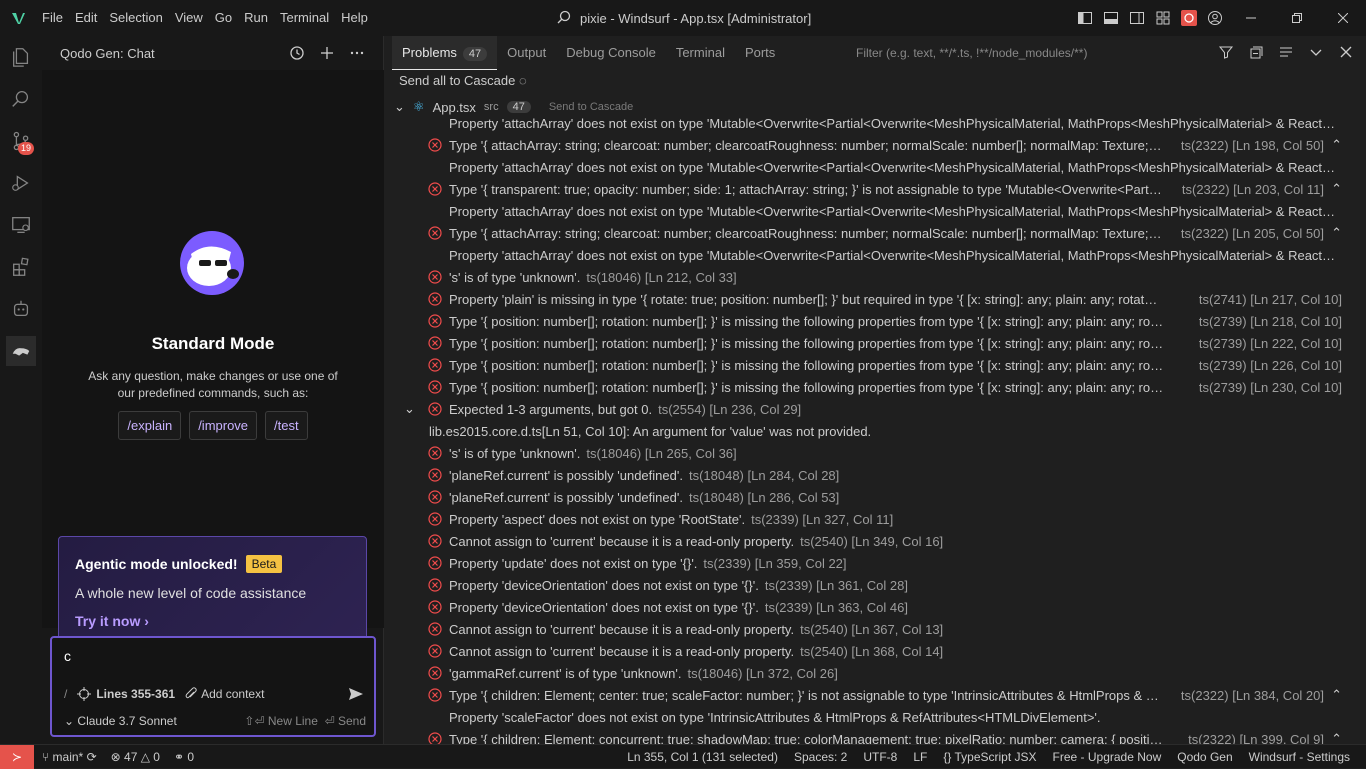 This screenshot has width=1366, height=769. What do you see at coordinates (86, 18) in the screenshot?
I see `menu-item-edit: Edit` at bounding box center [86, 18].